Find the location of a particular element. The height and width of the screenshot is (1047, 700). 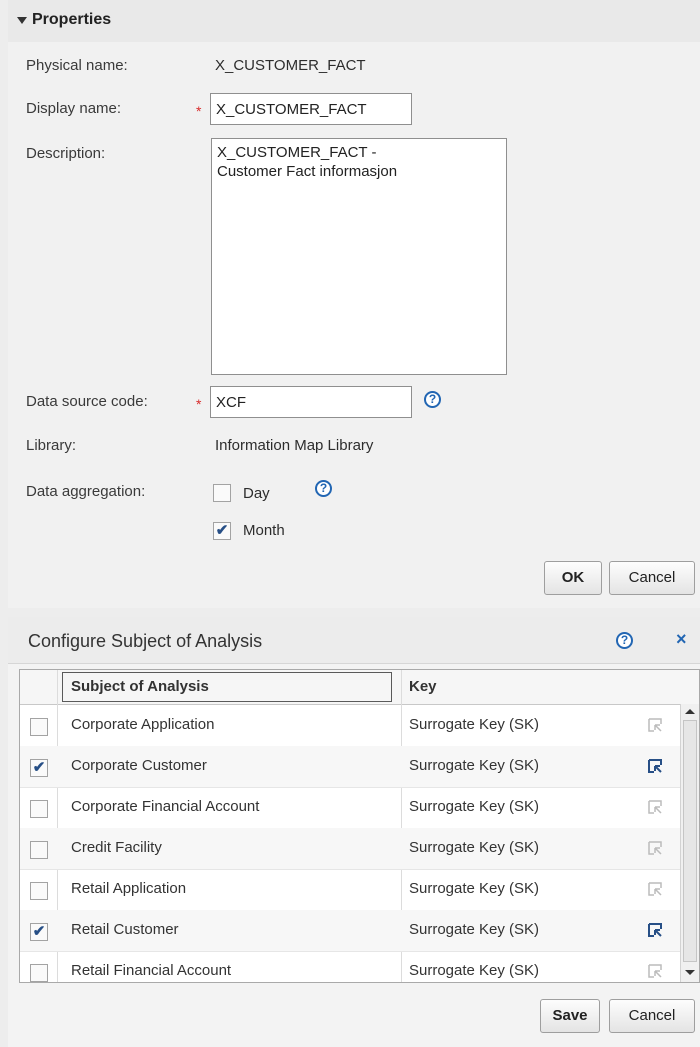

subject-cell: Retail Application is located at coordinates (129, 888).